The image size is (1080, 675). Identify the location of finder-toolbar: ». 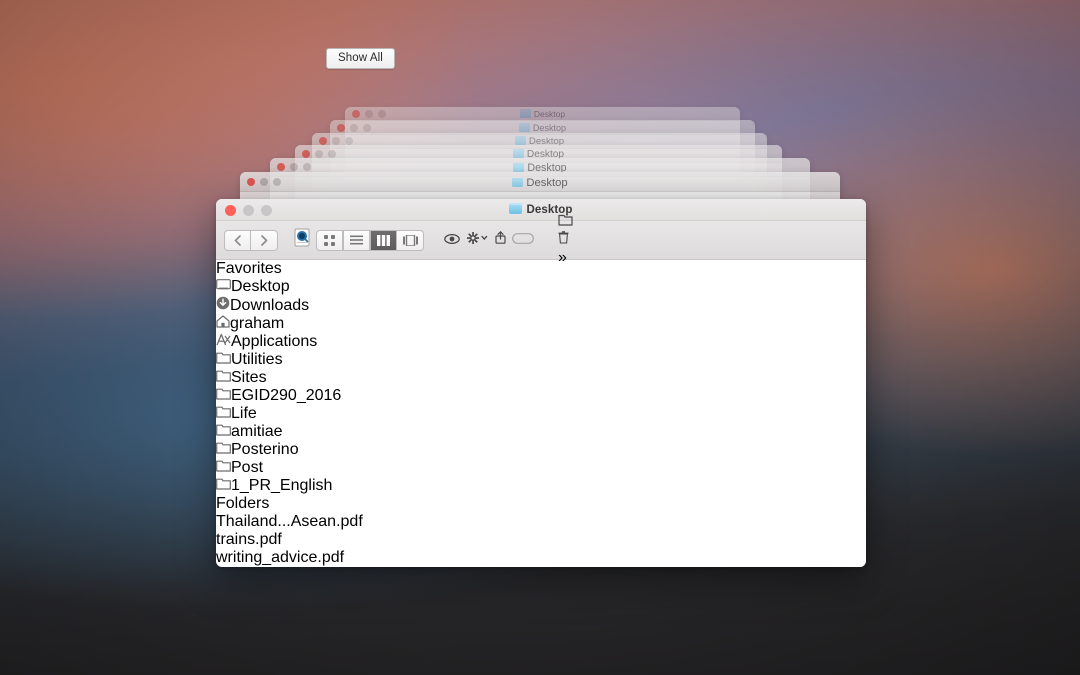
(541, 240).